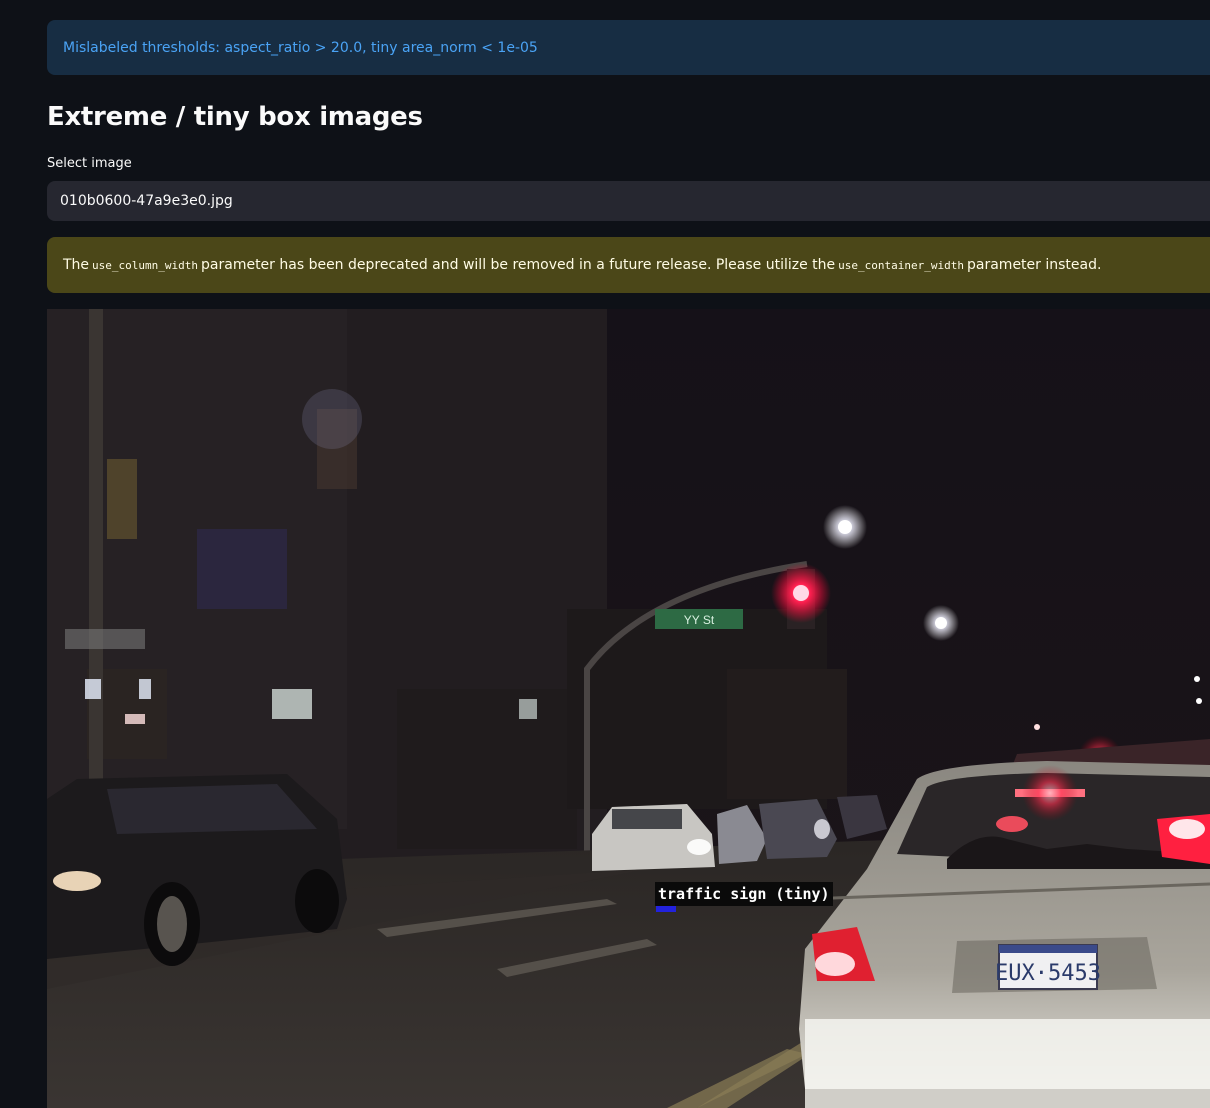 This screenshot has width=1210, height=1108. What do you see at coordinates (1048, 973) in the screenshot?
I see `license-plate-text: EUX·5453` at bounding box center [1048, 973].